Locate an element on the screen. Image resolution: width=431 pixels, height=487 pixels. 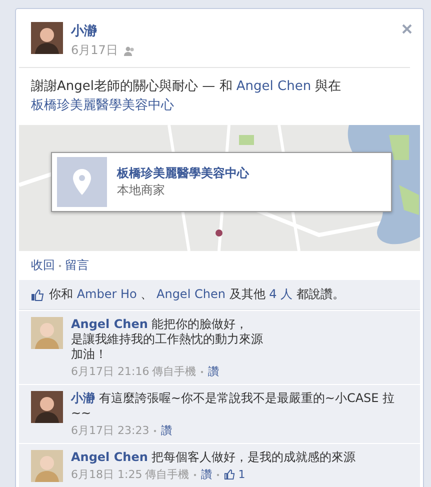
place-link: 板橋珍美麗醫學美容中心 is located at coordinates (102, 105).